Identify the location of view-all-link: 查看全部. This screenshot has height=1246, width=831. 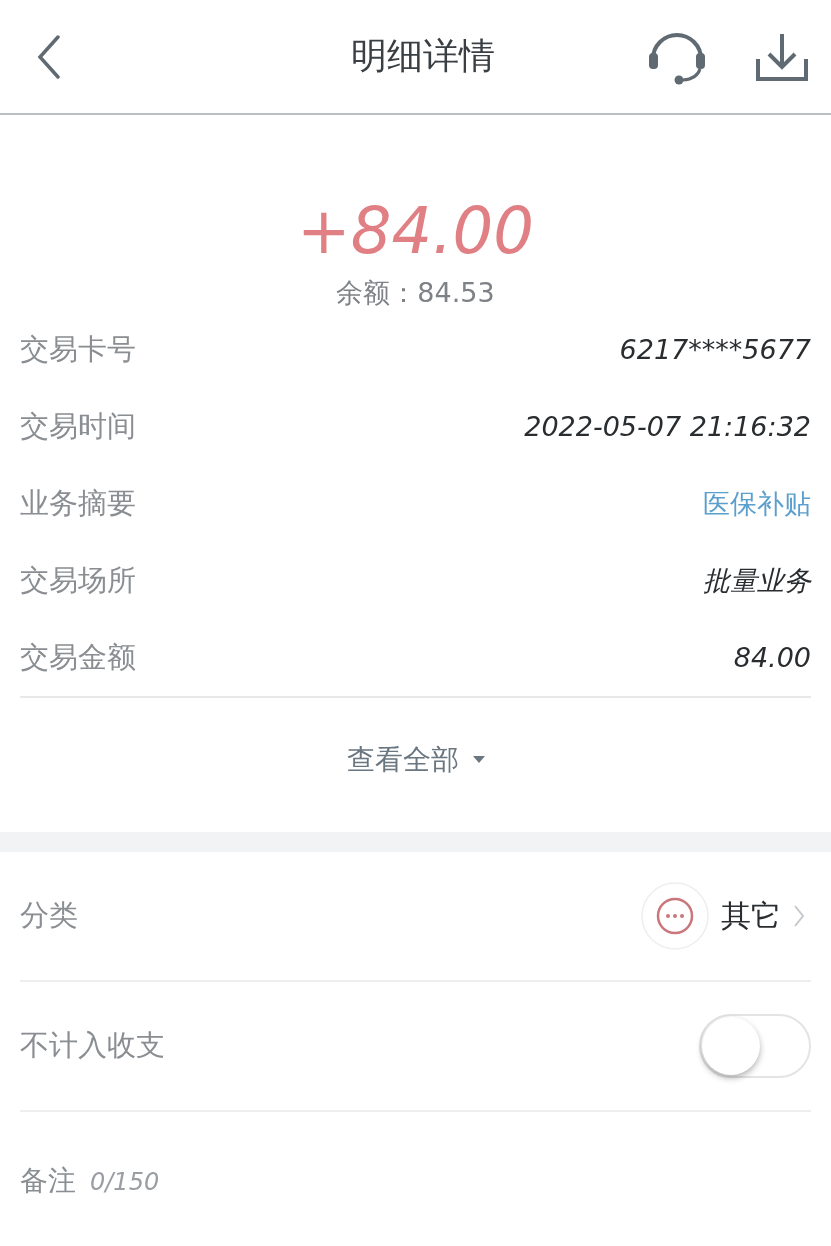
(402, 760).